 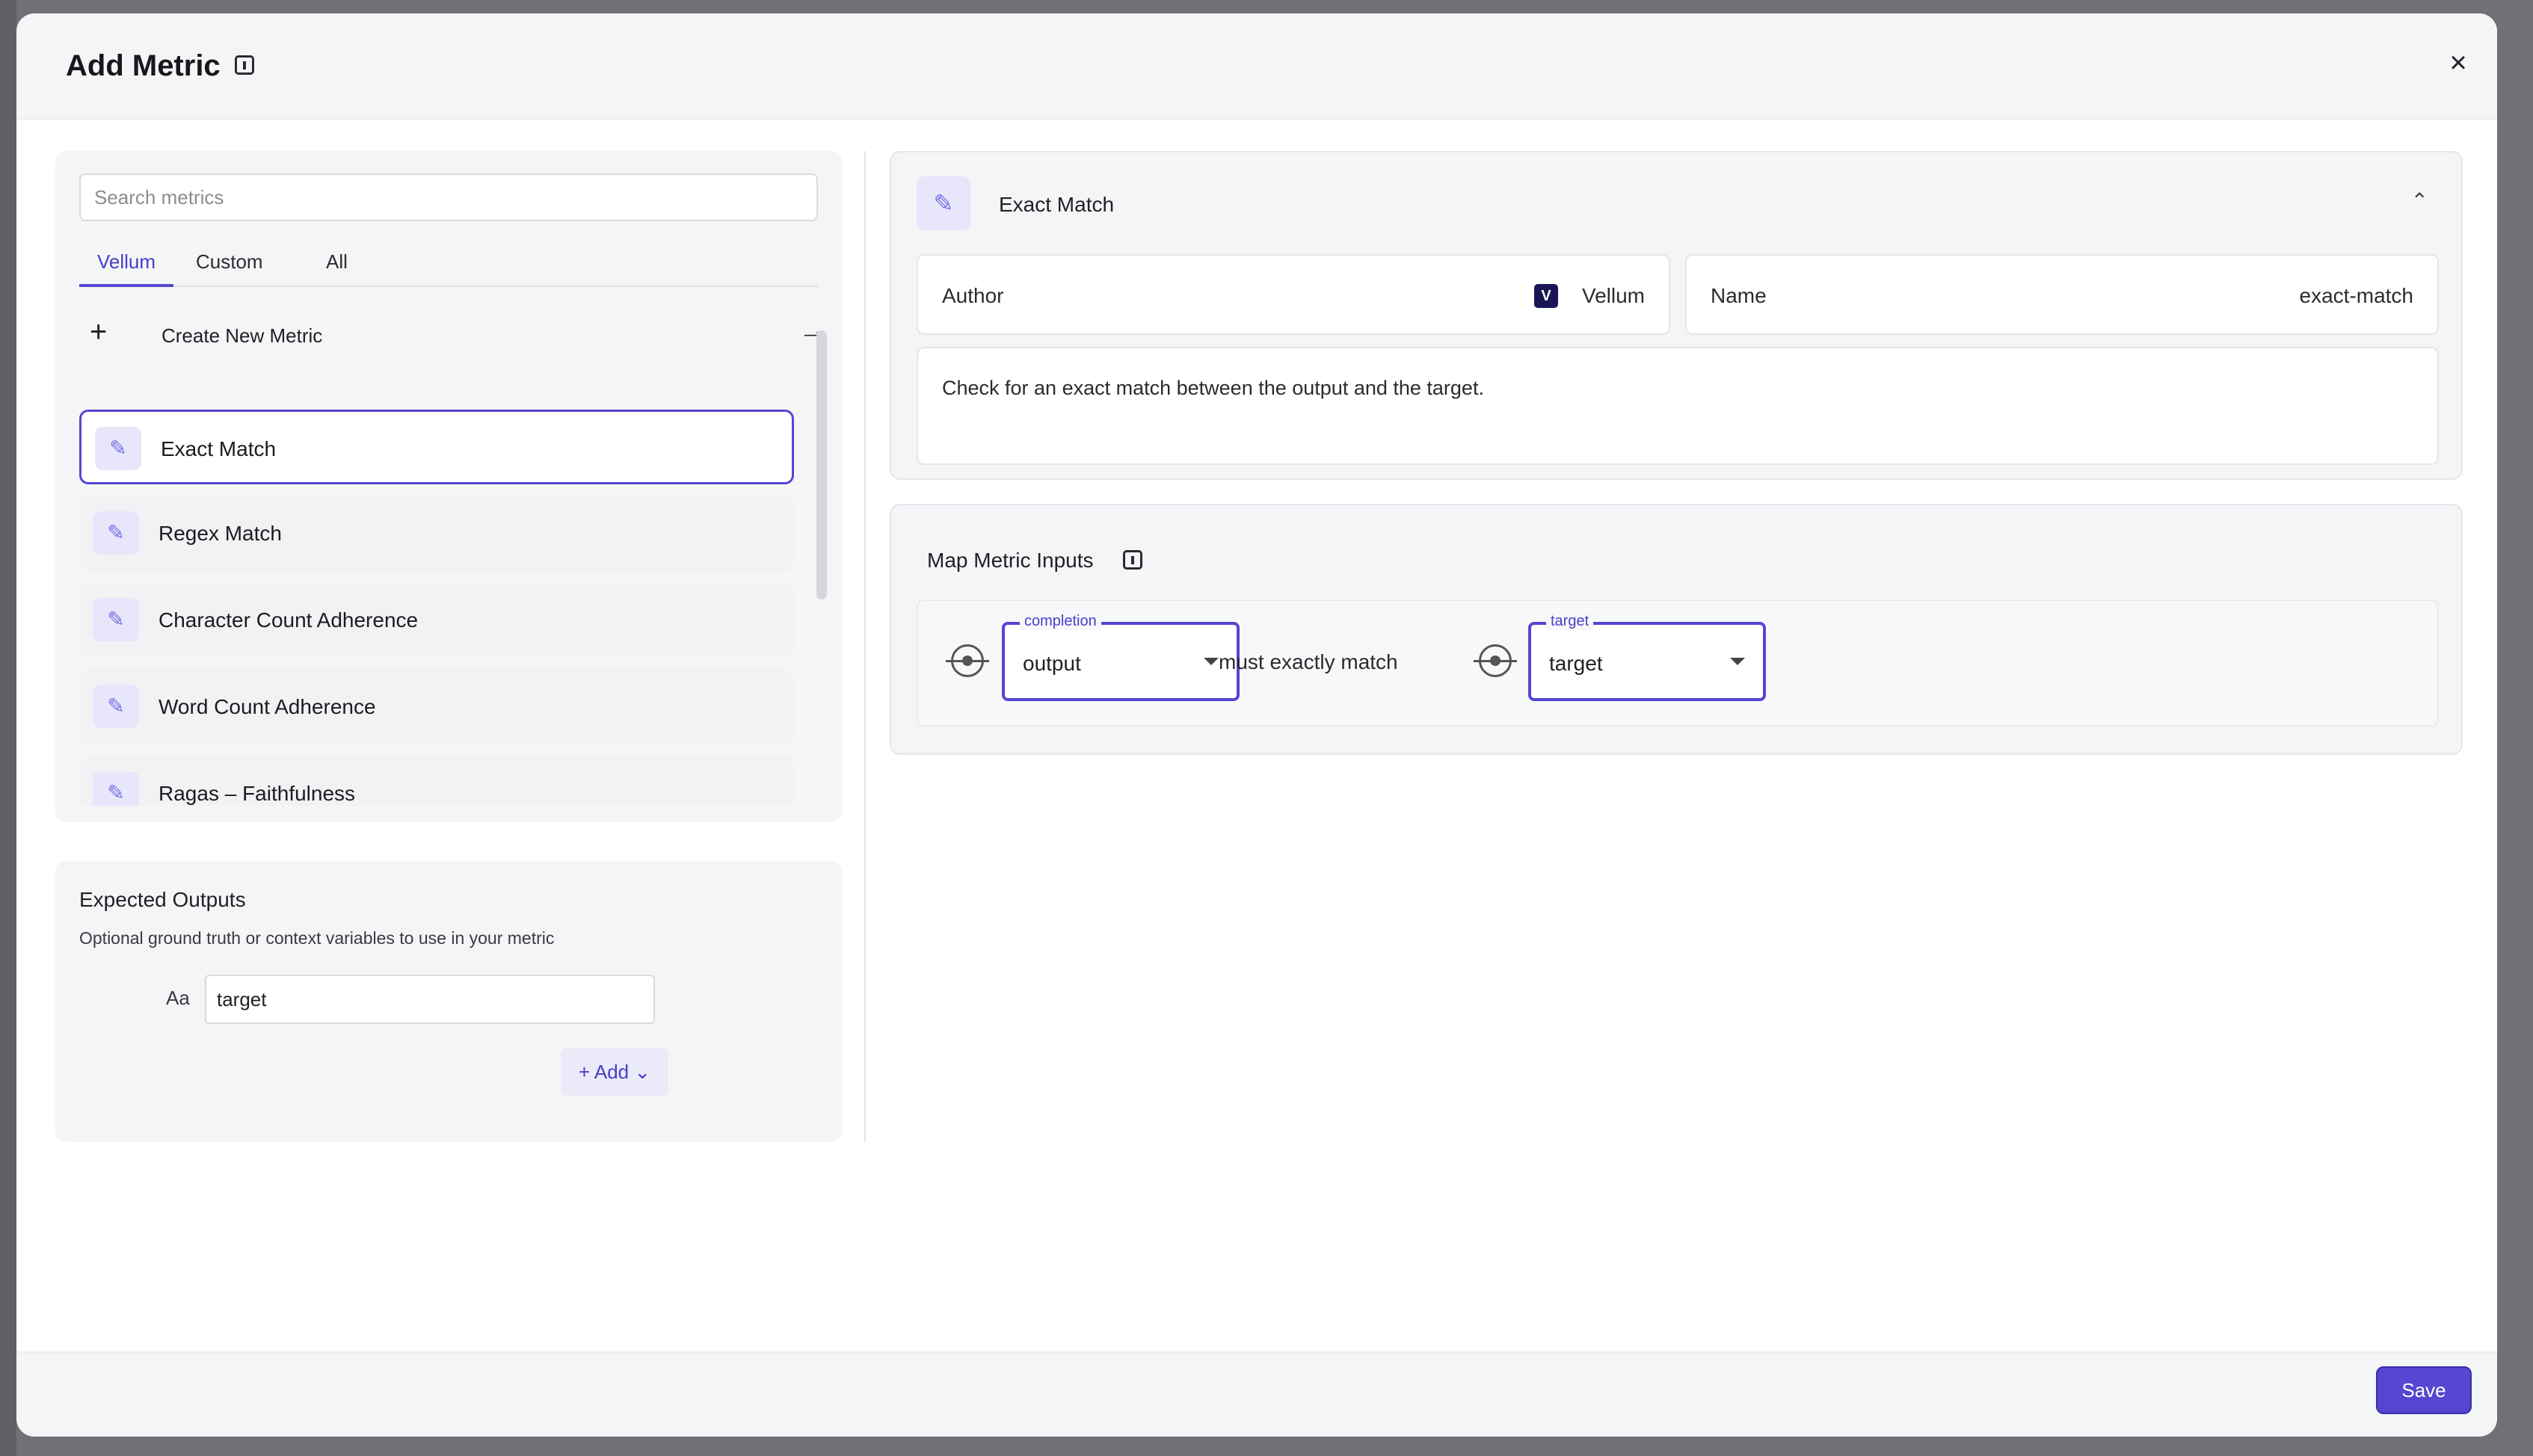 I want to click on name-field: Name exact-match, so click(x=2062, y=294).